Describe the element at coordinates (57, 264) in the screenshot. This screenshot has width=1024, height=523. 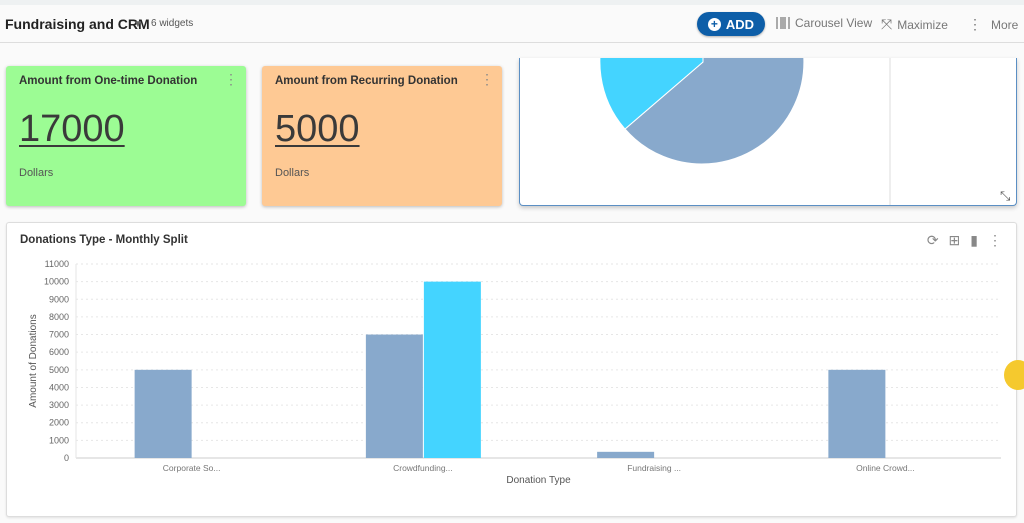
I see `y-tick-label: 11000` at that location.